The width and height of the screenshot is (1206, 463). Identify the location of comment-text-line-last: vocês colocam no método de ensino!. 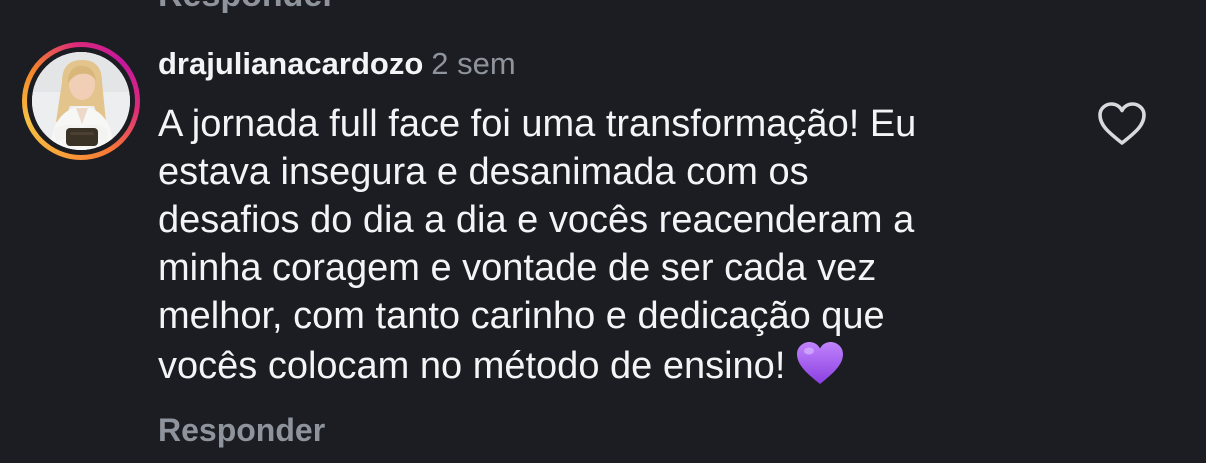
(608, 369).